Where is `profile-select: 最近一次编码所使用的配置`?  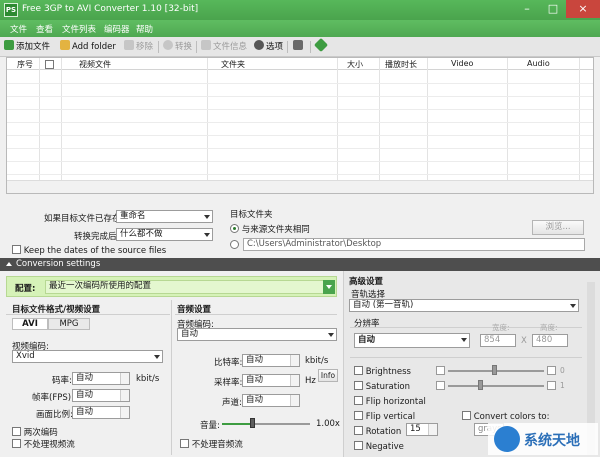 profile-select: 最近一次编码所使用的配置 is located at coordinates (187, 287).